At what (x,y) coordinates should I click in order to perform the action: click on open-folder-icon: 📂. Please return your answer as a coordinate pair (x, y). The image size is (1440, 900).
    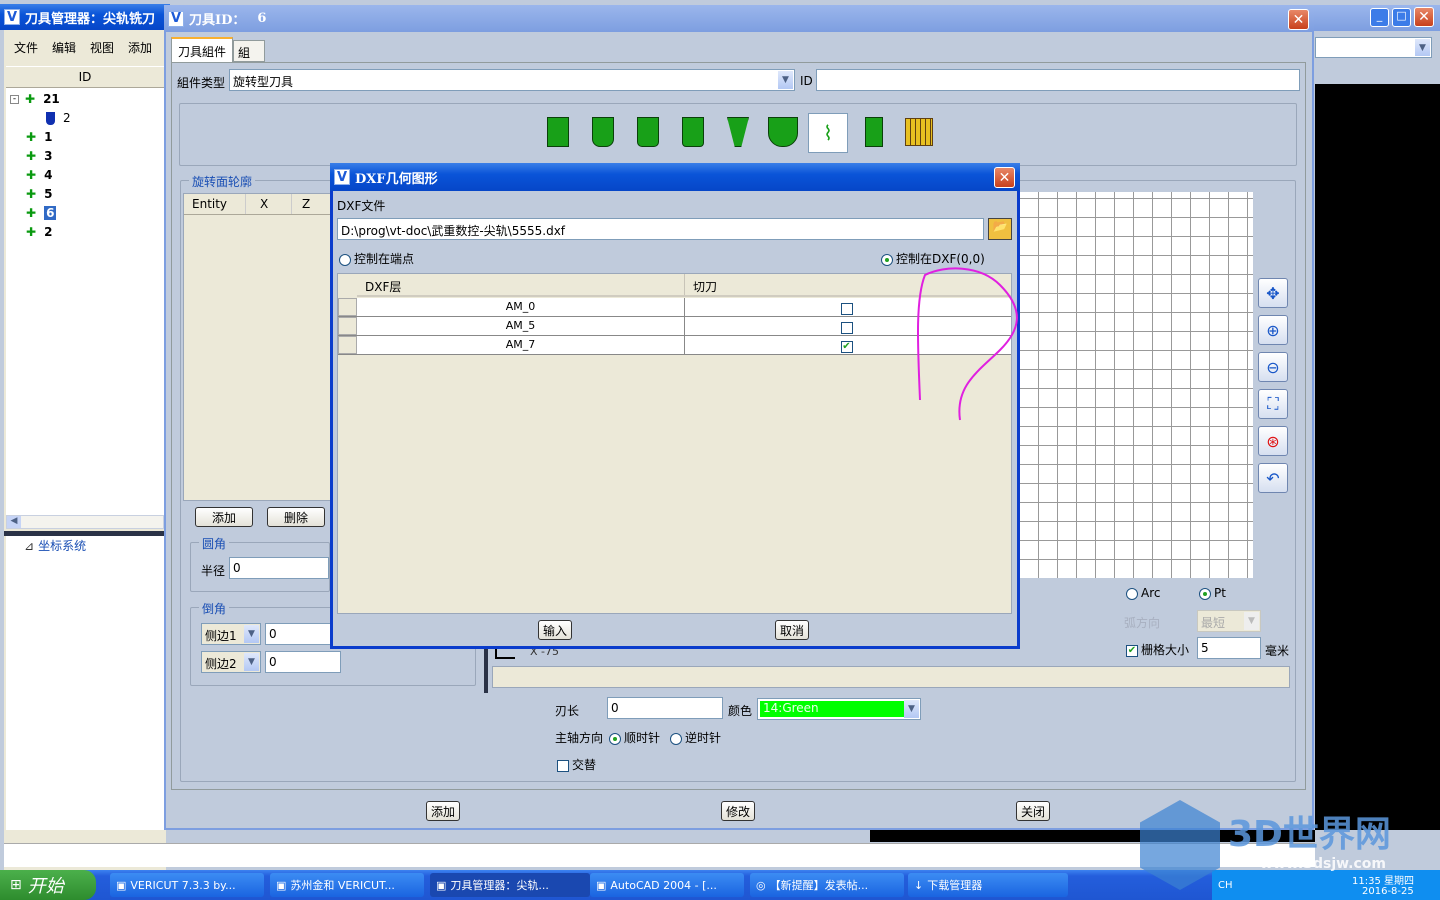
    Looking at the image, I should click on (1000, 229).